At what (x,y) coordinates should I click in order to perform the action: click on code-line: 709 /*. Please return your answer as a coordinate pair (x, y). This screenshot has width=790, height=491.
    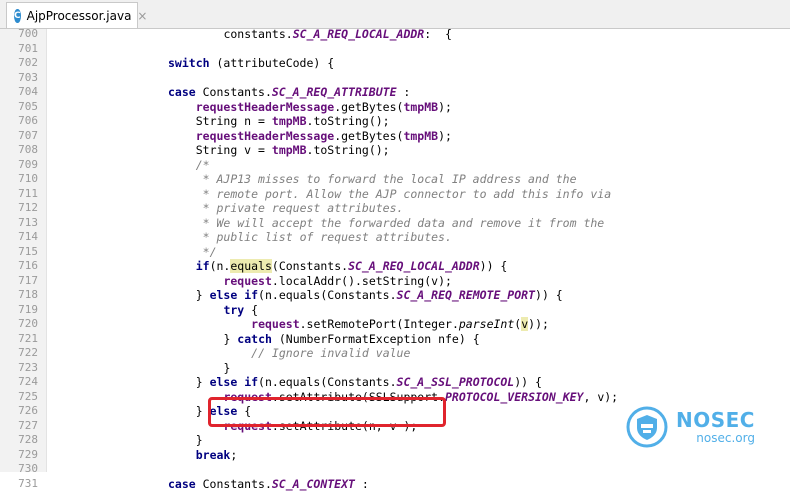
    Looking at the image, I should click on (395, 165).